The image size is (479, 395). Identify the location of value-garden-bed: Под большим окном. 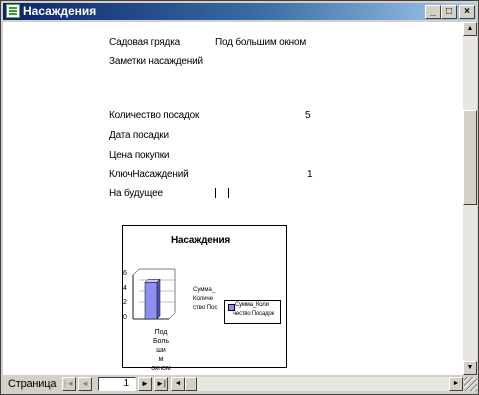
(261, 42).